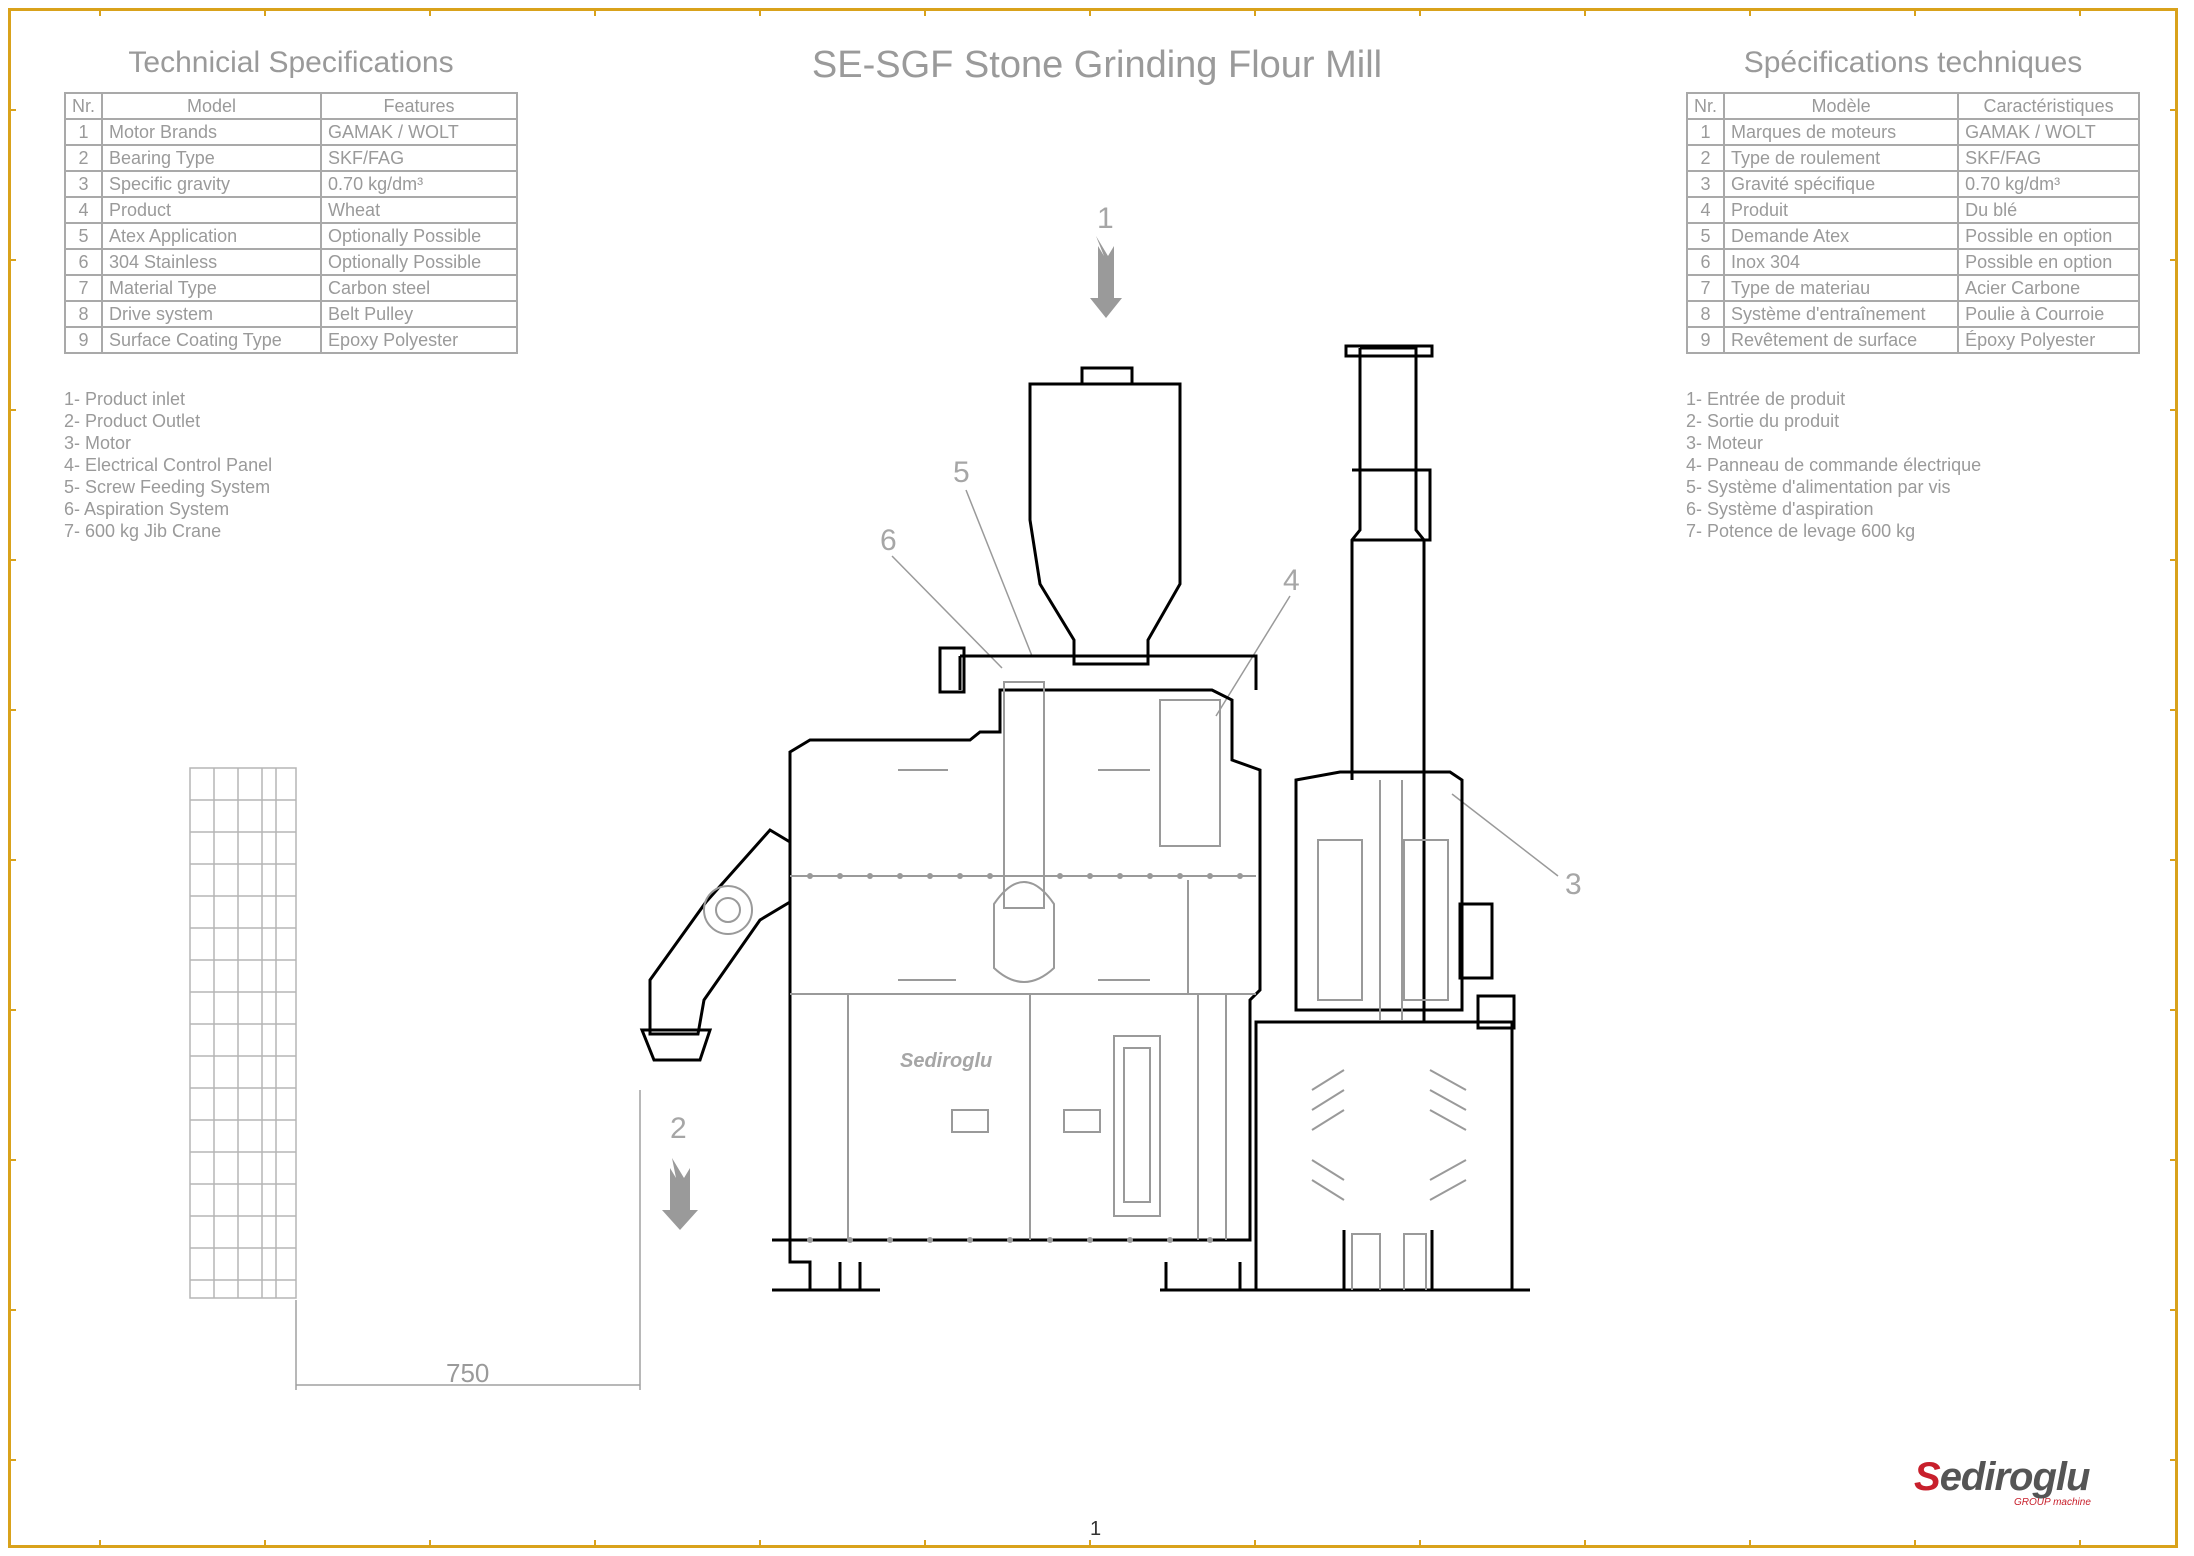 This screenshot has height=1556, width=2194. I want to click on callout-2: 2, so click(678, 1128).